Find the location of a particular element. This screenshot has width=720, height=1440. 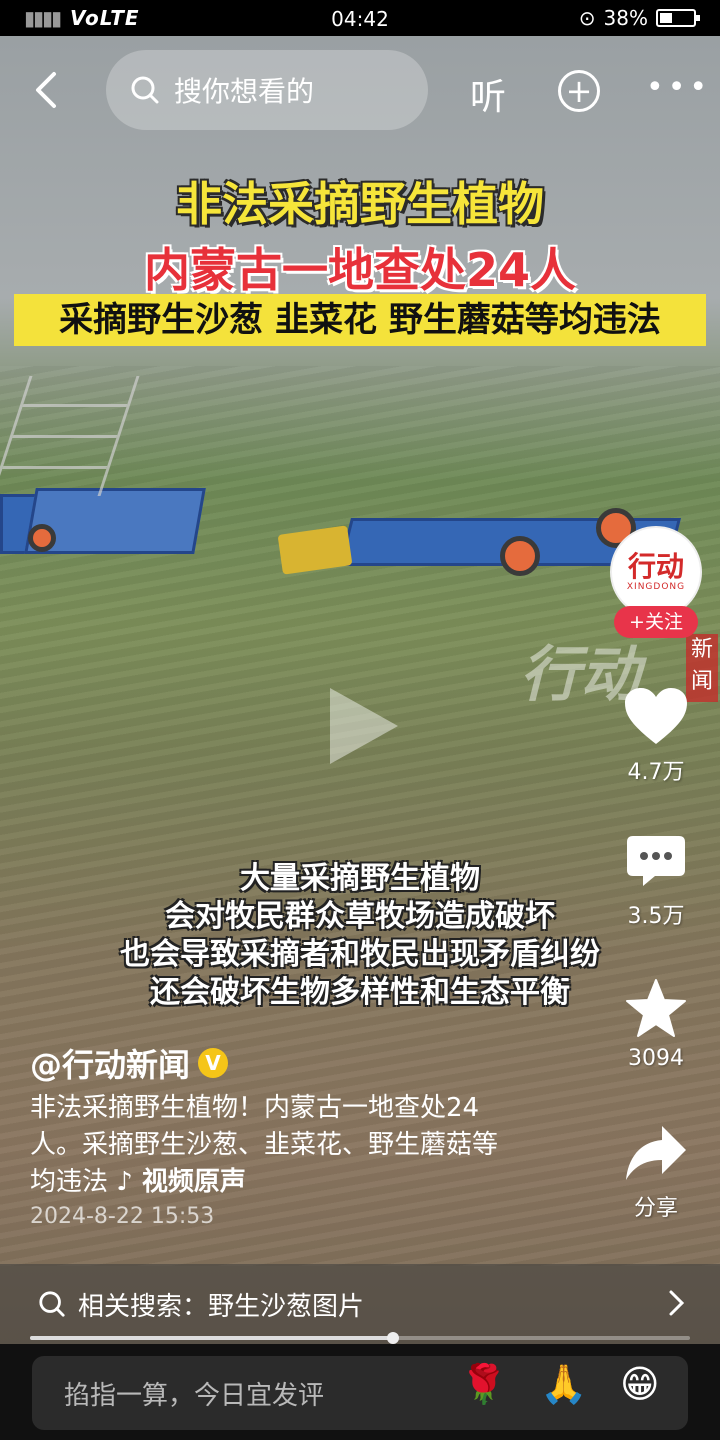

comment-input: 掐指一算，今日宜发评 is located at coordinates (360, 1393).